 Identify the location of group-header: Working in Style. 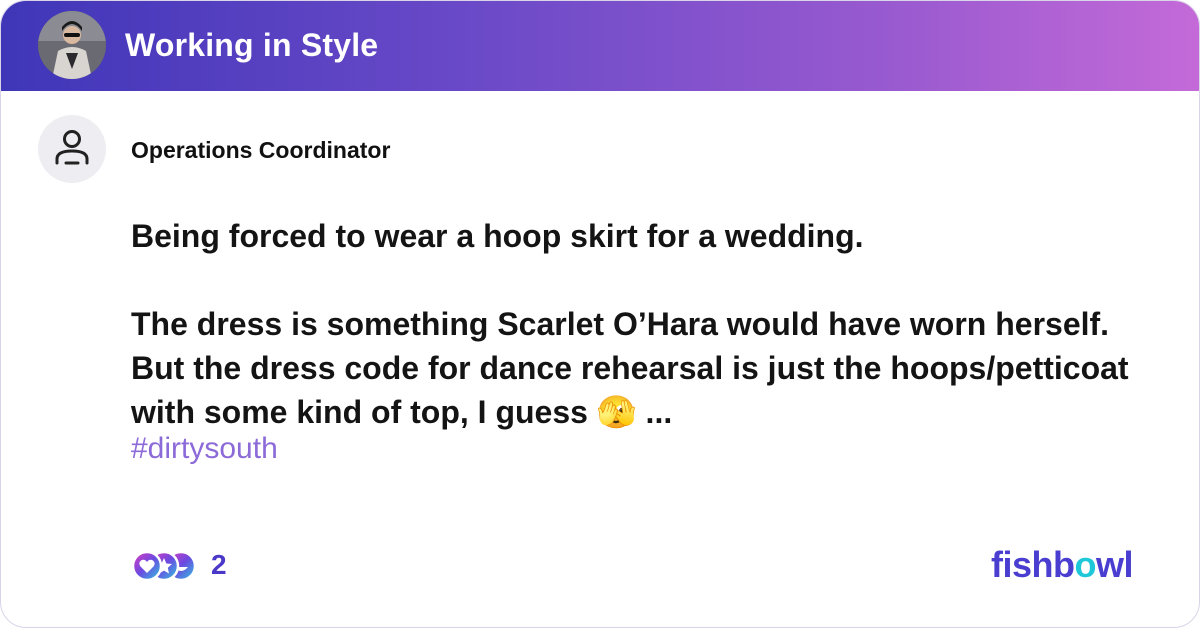
(600, 46).